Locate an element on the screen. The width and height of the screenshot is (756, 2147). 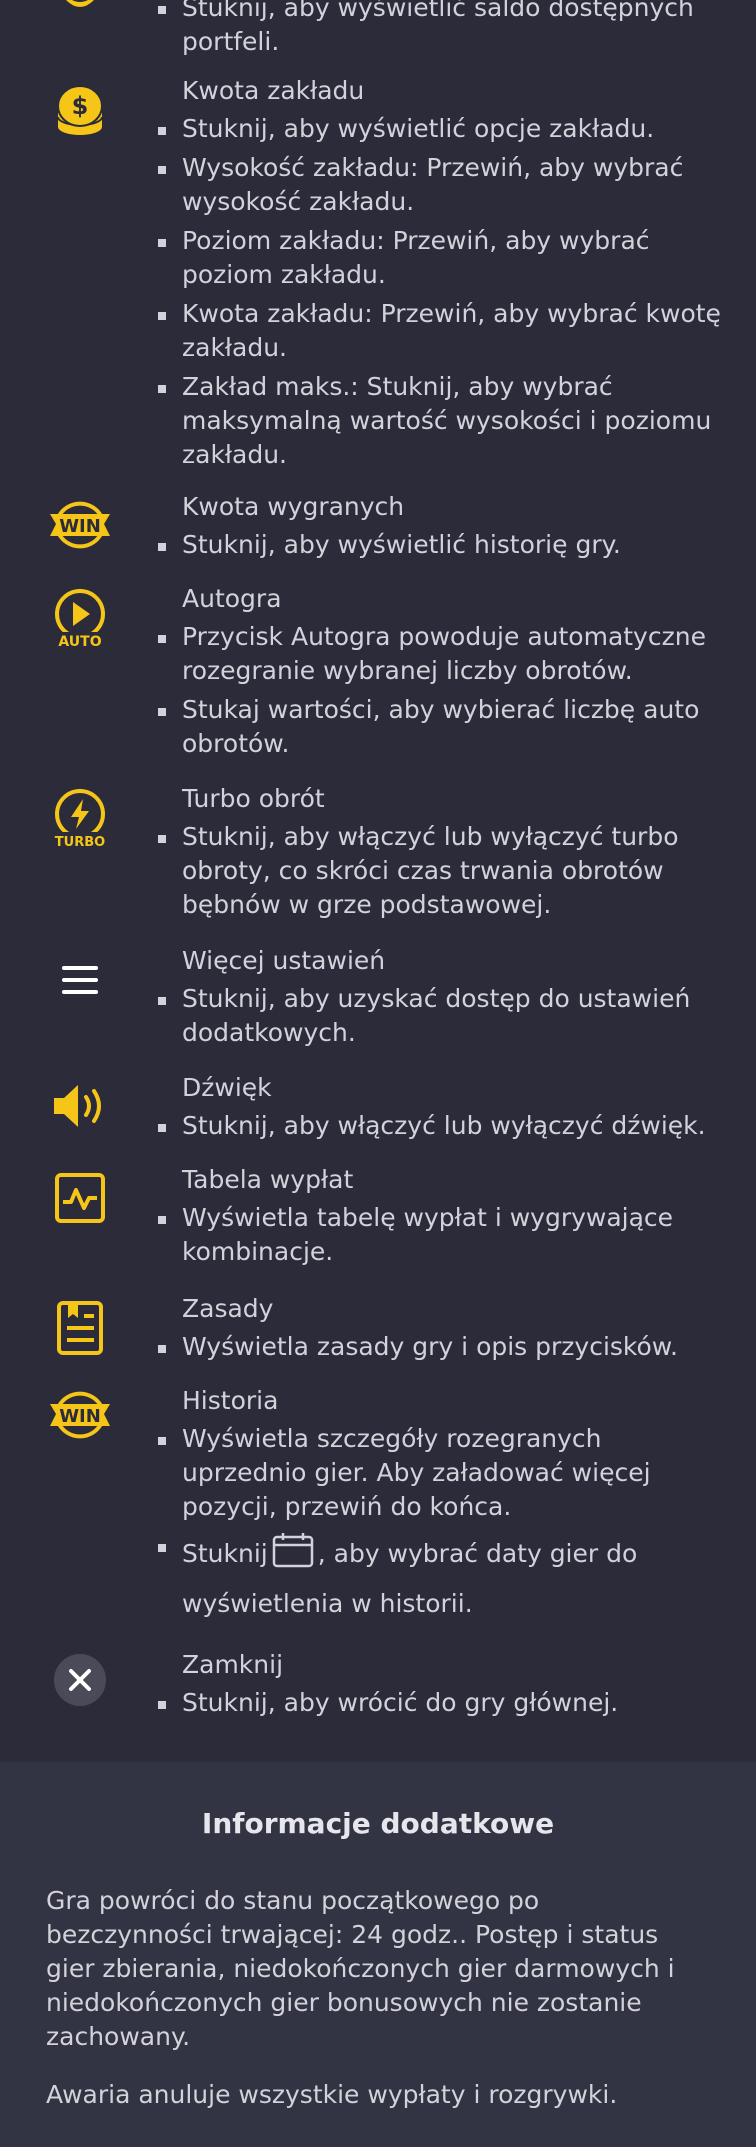
menu-icon is located at coordinates (80, 980).